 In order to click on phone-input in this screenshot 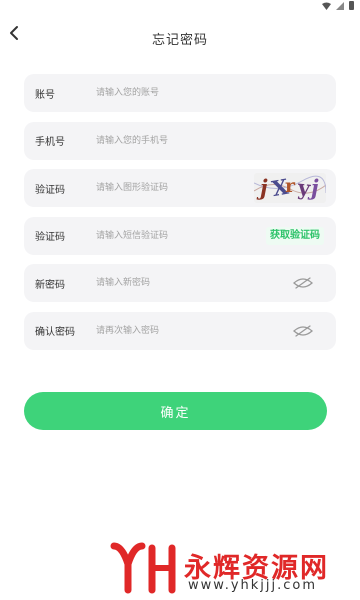, I will do `click(171, 140)`.